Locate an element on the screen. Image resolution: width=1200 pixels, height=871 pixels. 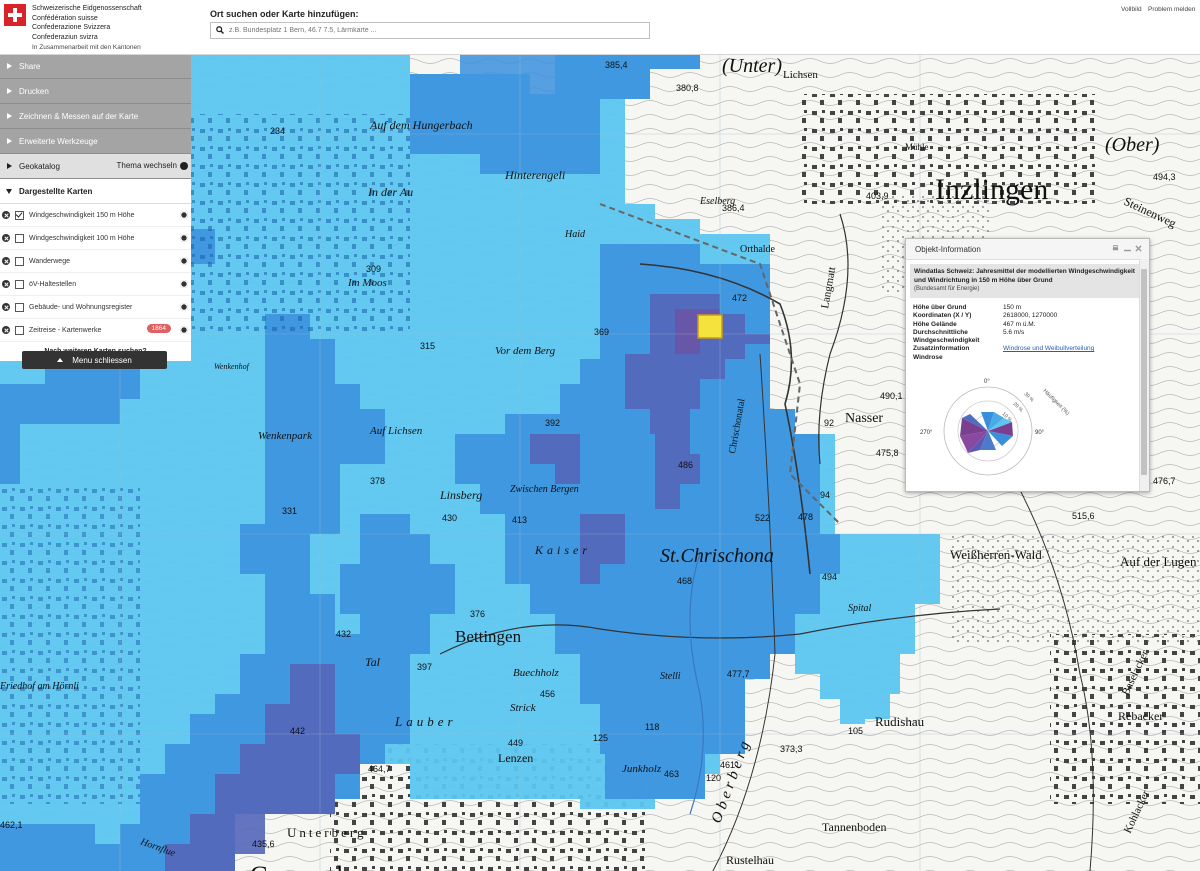
search-box is located at coordinates (430, 30).